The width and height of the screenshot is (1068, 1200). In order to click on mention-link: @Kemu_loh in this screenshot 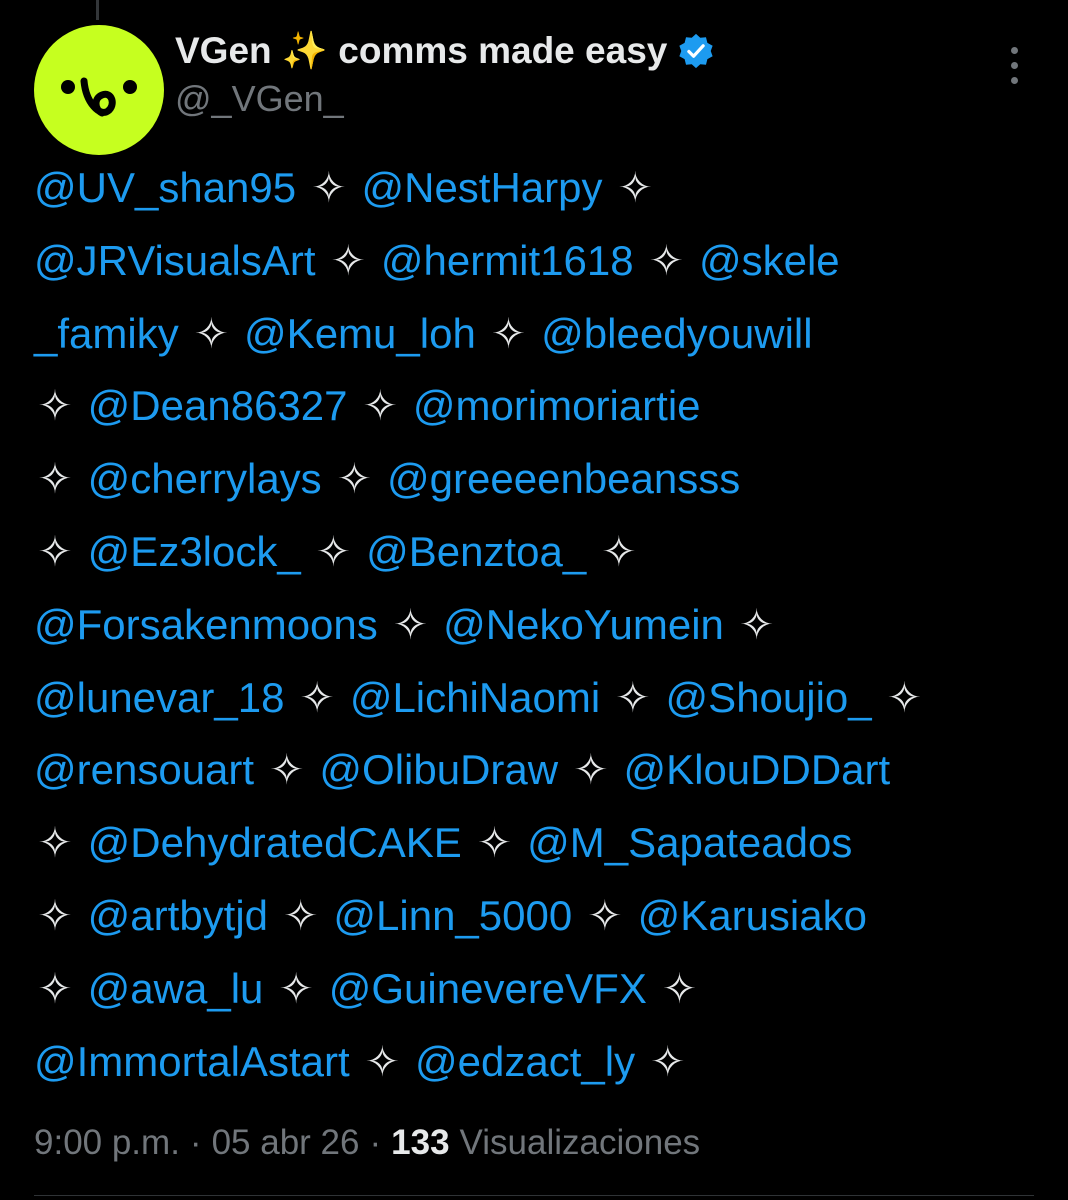, I will do `click(360, 333)`.